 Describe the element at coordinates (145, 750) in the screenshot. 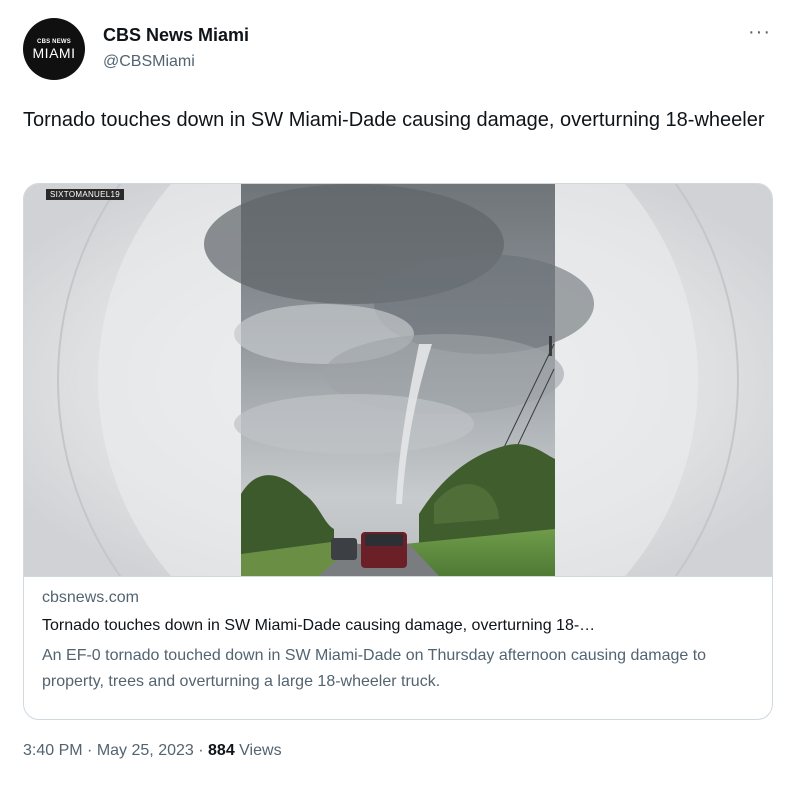

I see `tweet-date: May 25, 2023` at that location.